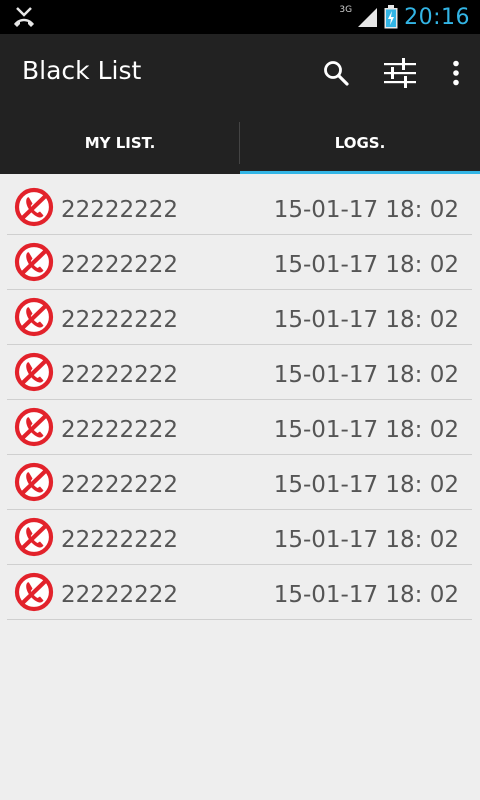 The image size is (480, 800). I want to click on row-divider, so click(239, 619).